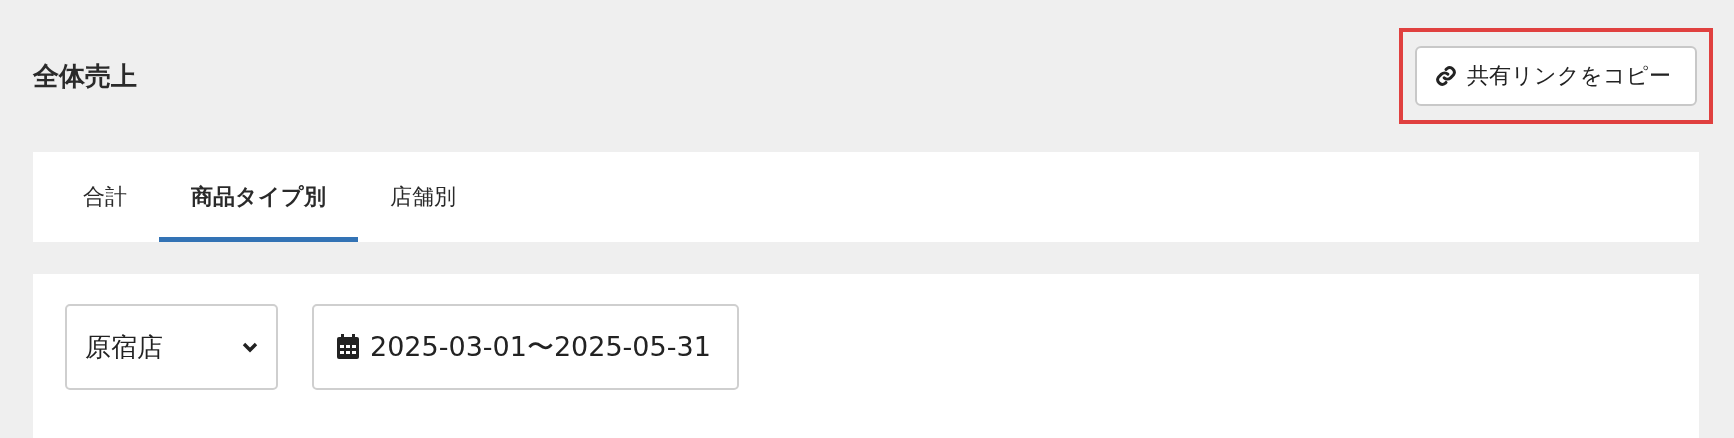 The width and height of the screenshot is (1734, 438). Describe the element at coordinates (525, 347) in the screenshot. I see `date-range-button: 2025-03-01〜2025-05-31` at that location.